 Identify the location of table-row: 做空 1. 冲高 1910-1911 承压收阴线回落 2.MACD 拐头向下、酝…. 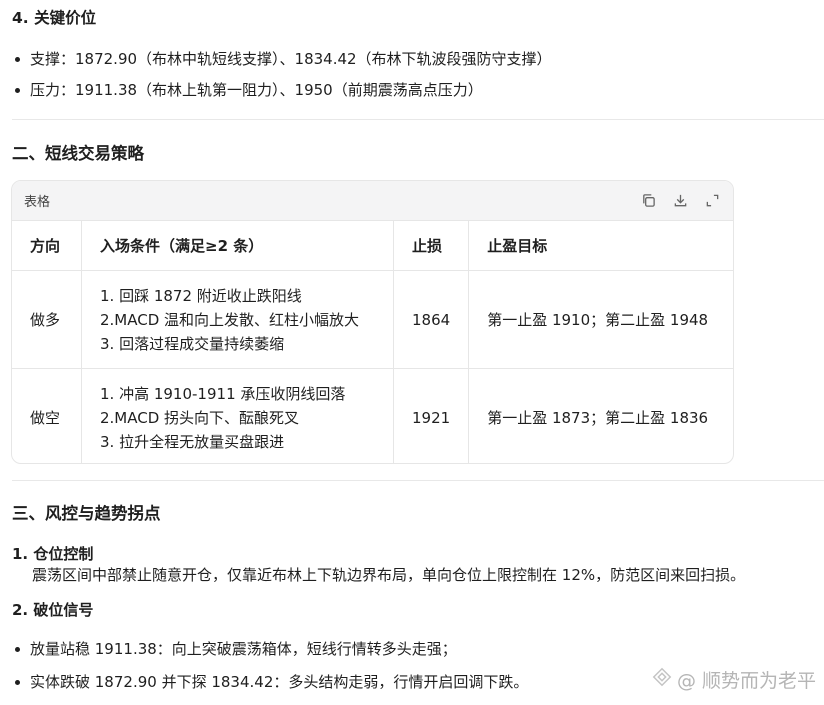
(372, 415).